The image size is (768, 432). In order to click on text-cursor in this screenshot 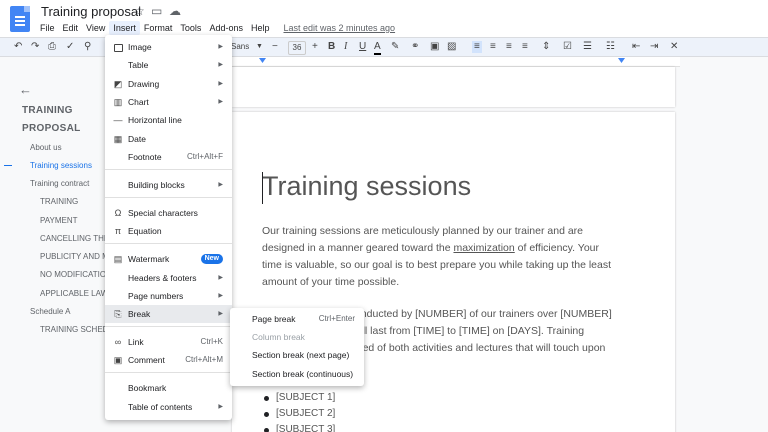, I will do `click(262, 188)`.